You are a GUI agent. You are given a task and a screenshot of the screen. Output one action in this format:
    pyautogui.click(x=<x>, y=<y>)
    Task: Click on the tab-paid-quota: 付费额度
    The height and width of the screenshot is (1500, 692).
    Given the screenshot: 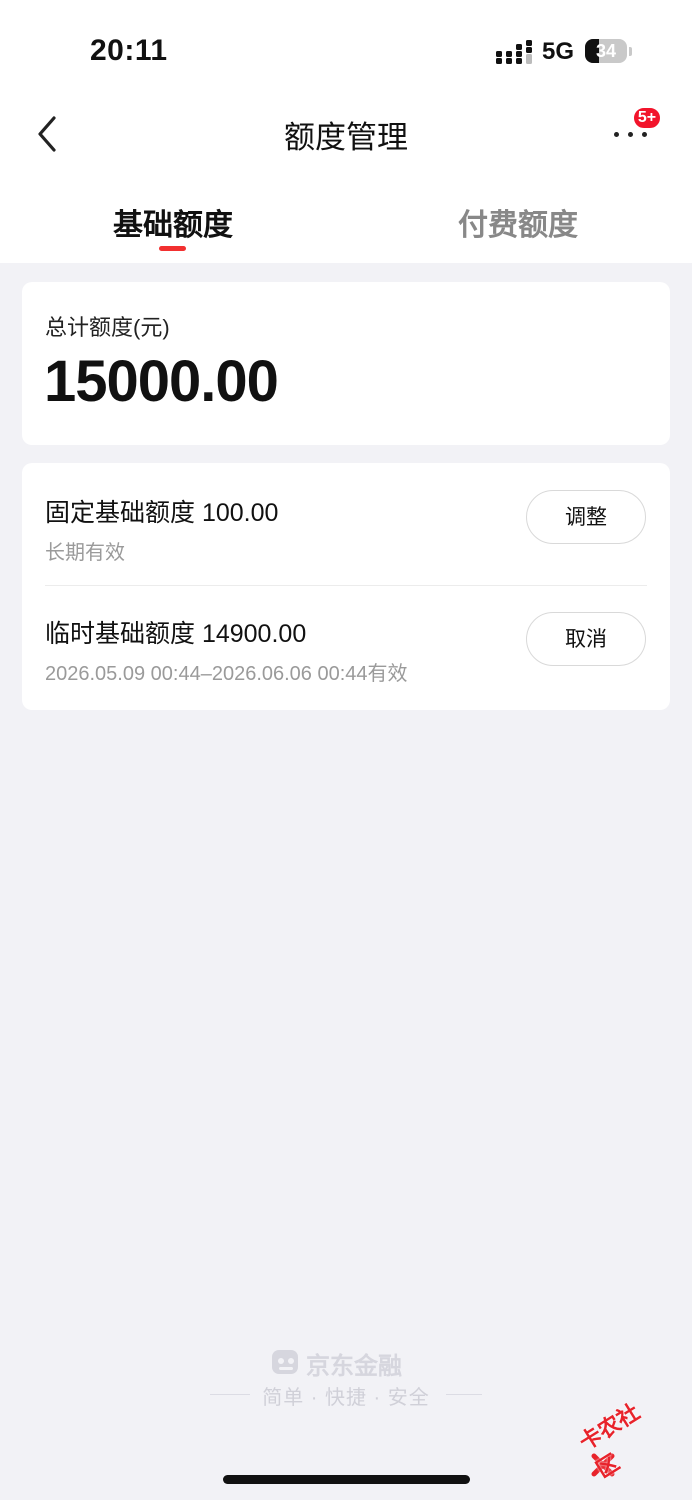 What is the action you would take?
    pyautogui.click(x=518, y=222)
    